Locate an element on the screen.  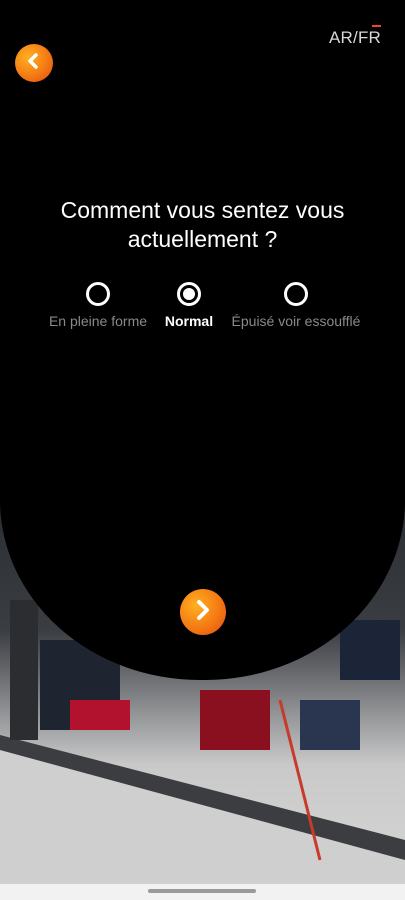
home-indicator is located at coordinates (202, 891).